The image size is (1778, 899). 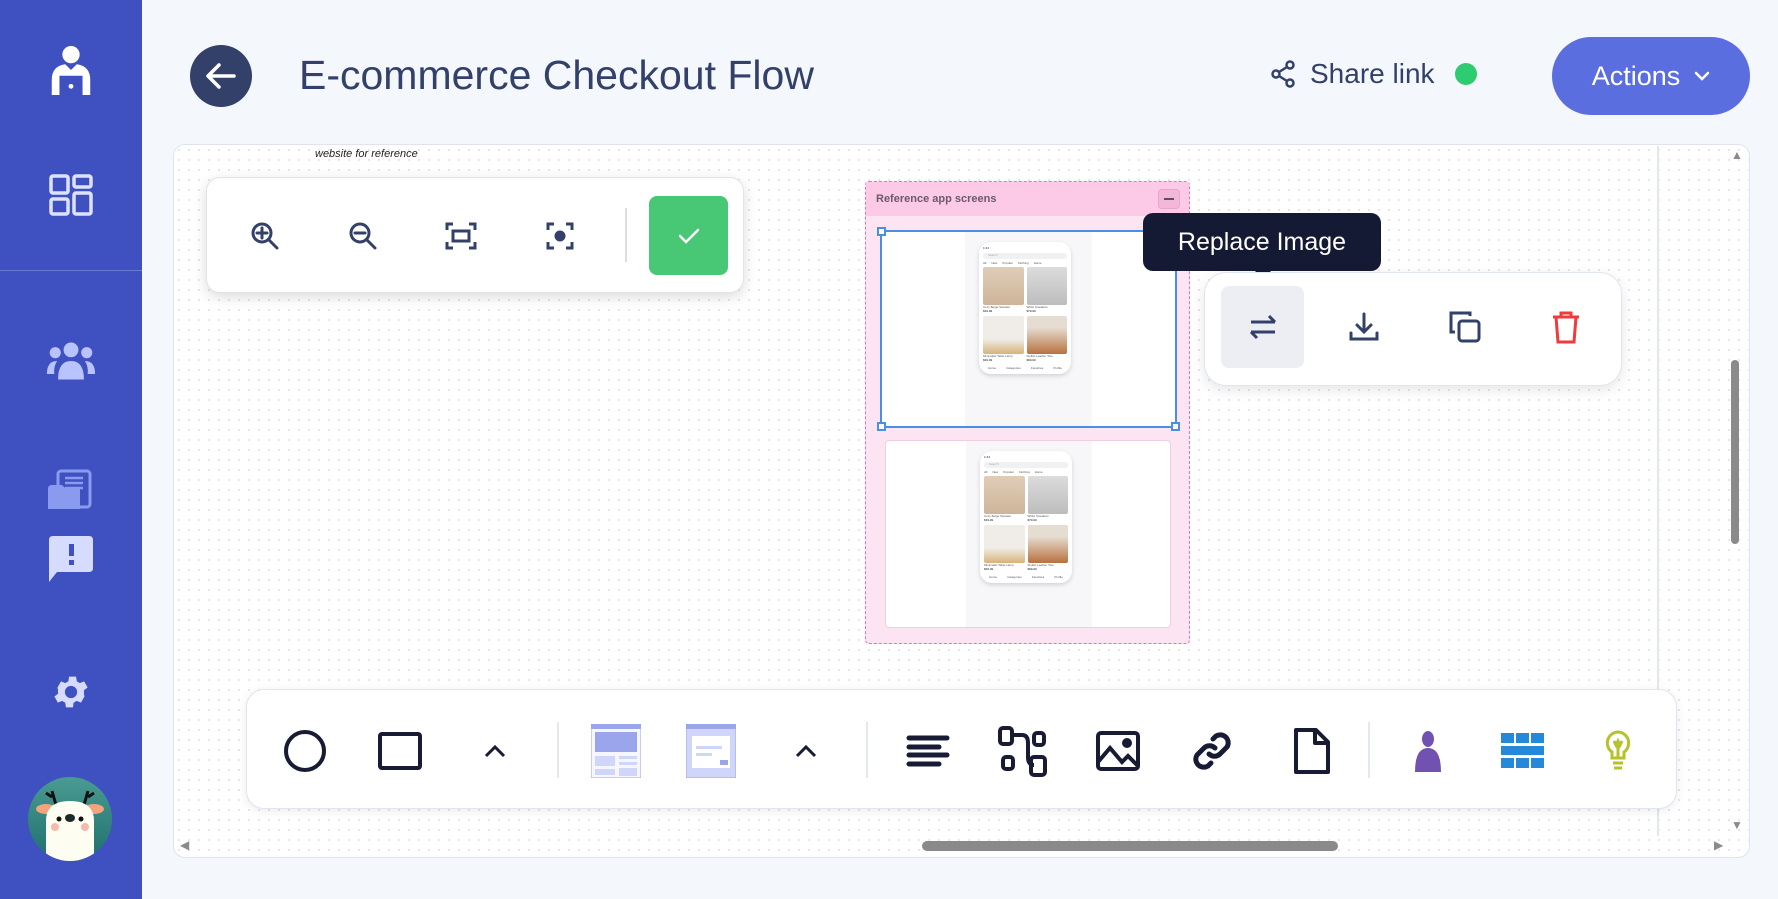 I want to click on table-grid-icon, so click(x=1522, y=750).